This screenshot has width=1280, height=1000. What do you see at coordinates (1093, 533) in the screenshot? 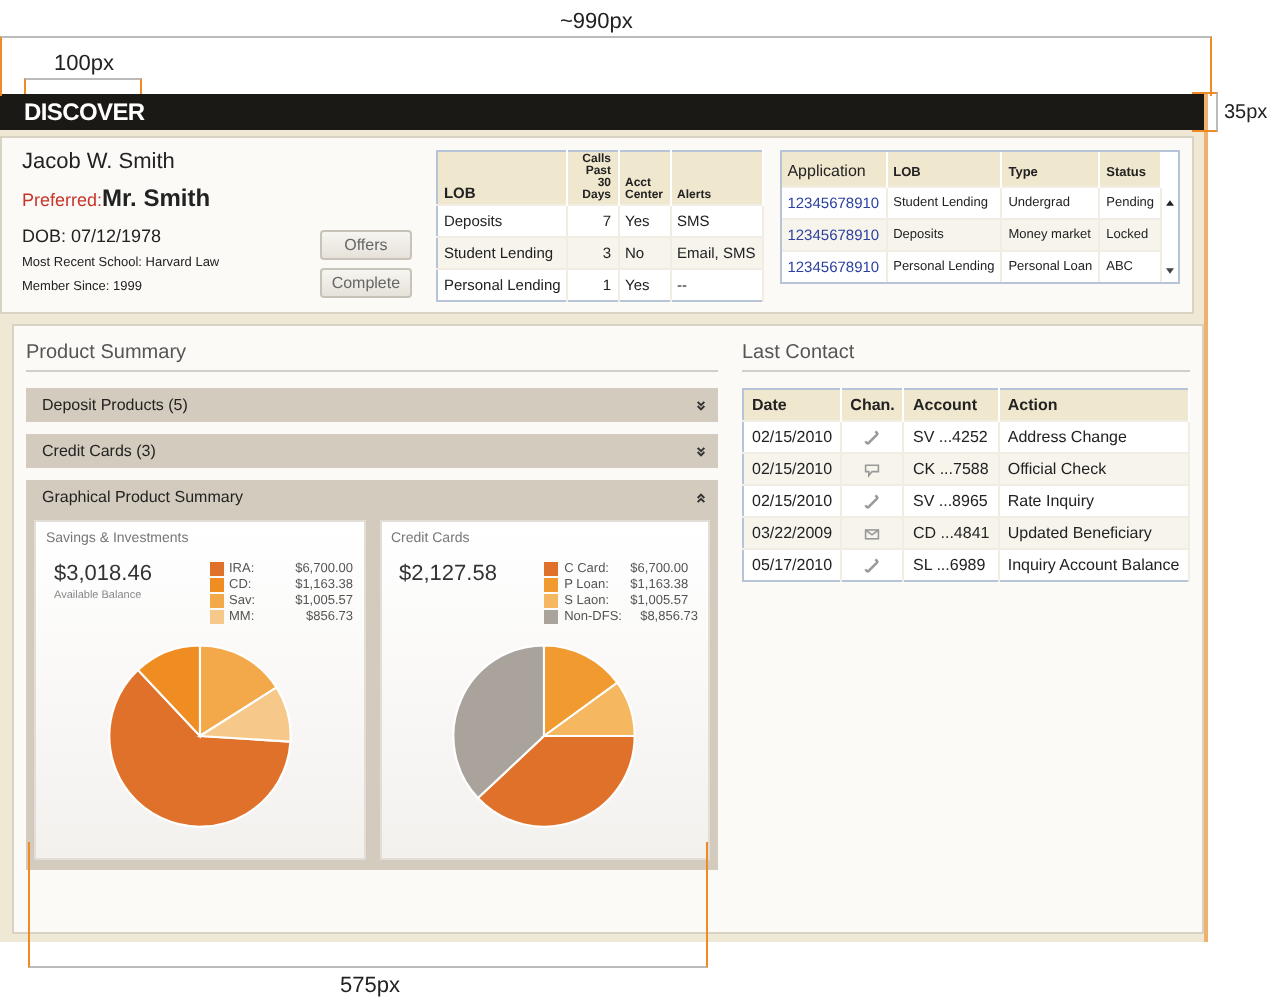
I see `table-cell: Updated Beneficiary` at bounding box center [1093, 533].